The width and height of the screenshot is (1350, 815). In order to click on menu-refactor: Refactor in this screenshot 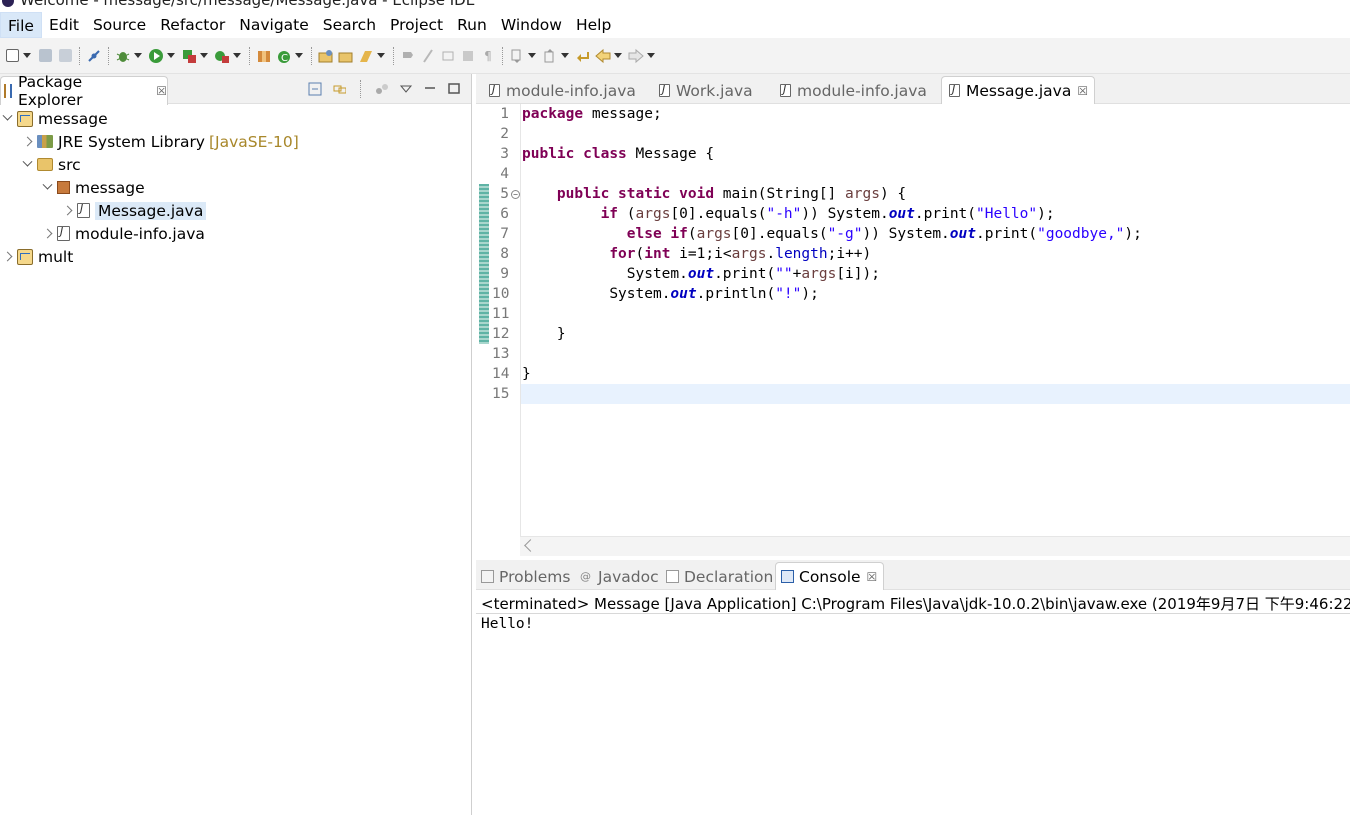, I will do `click(192, 25)`.